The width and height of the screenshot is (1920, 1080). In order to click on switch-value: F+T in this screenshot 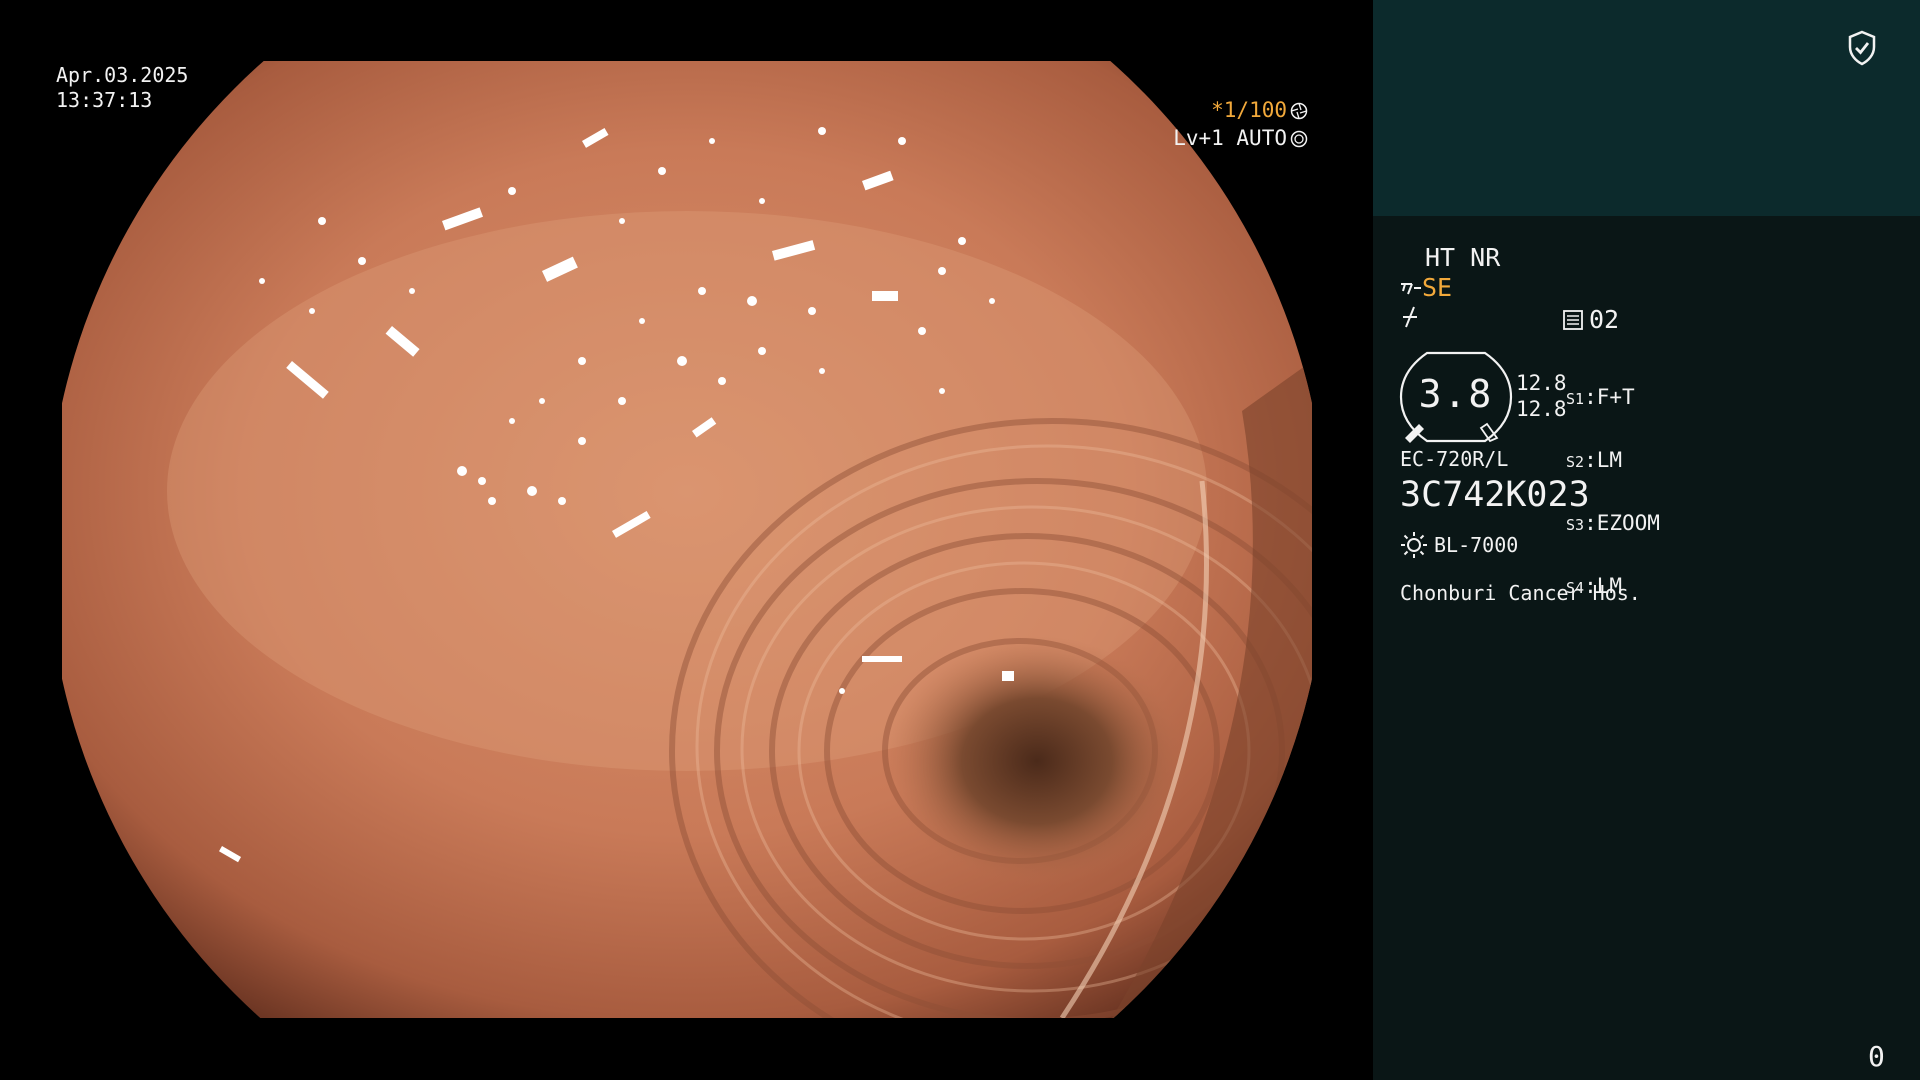, I will do `click(1615, 397)`.